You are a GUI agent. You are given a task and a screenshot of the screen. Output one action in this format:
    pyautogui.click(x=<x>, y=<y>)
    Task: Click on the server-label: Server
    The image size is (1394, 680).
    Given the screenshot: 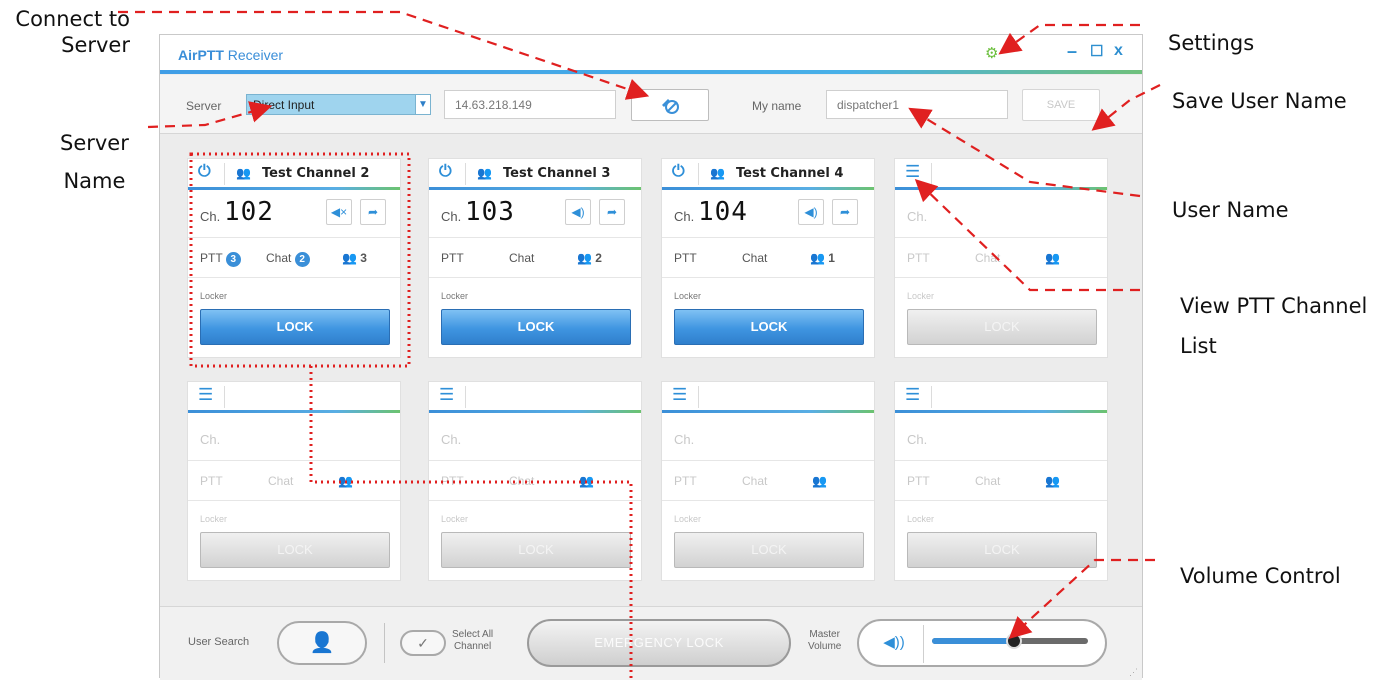 What is the action you would take?
    pyautogui.click(x=204, y=106)
    